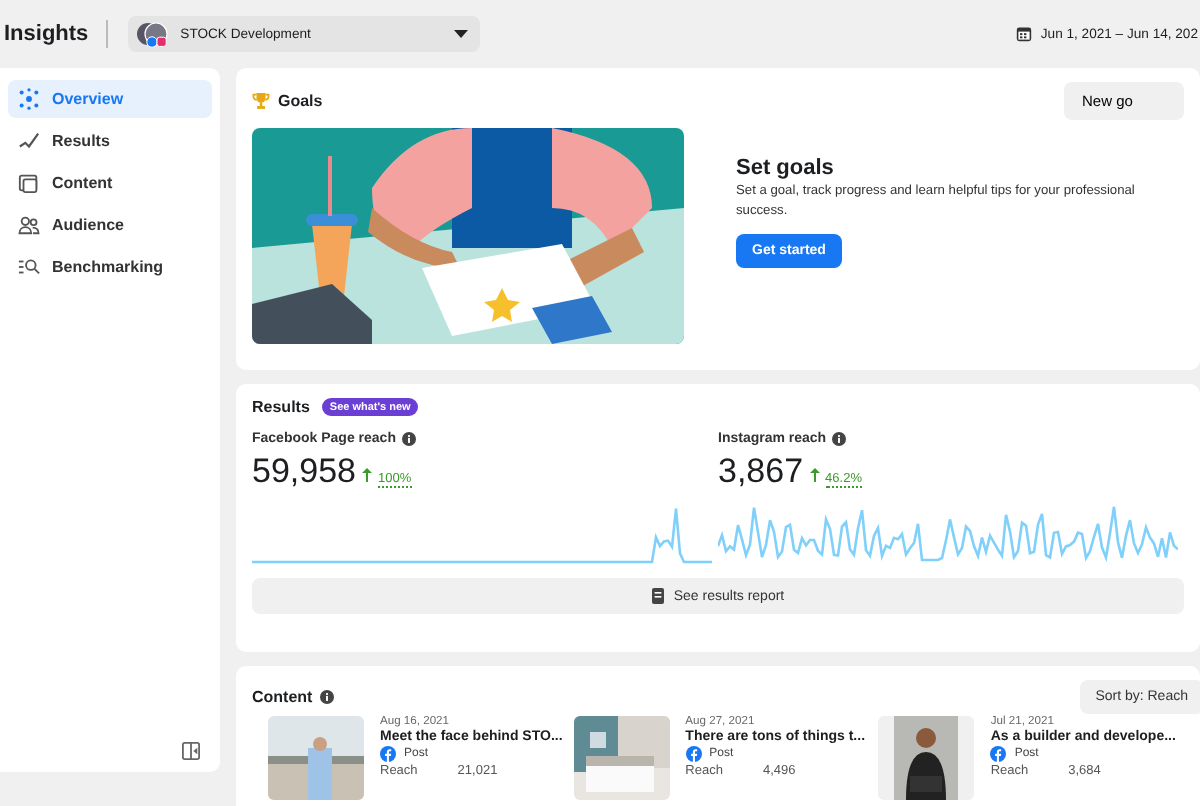  I want to click on sidebar-item: Content, so click(110, 183).